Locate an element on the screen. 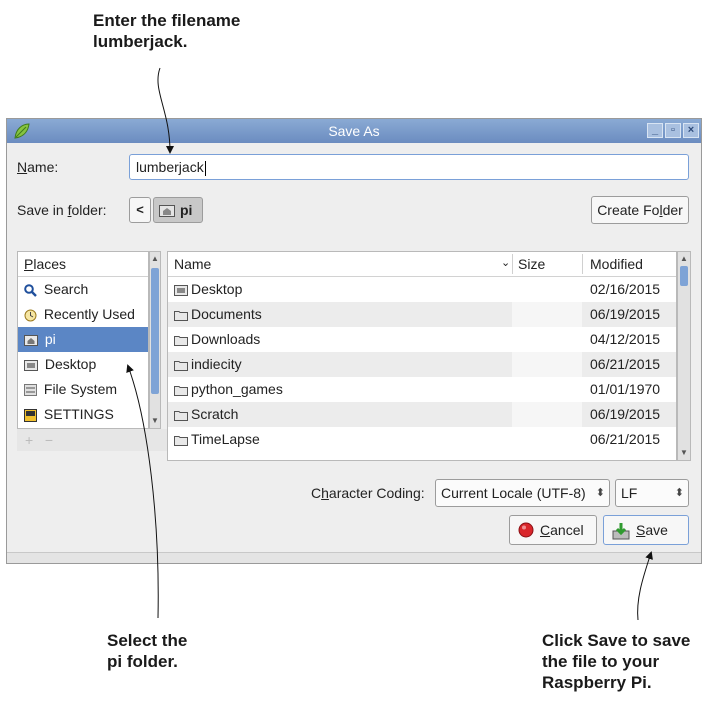 The height and width of the screenshot is (703, 709). remove-place-button: − is located at coordinates (49, 440).